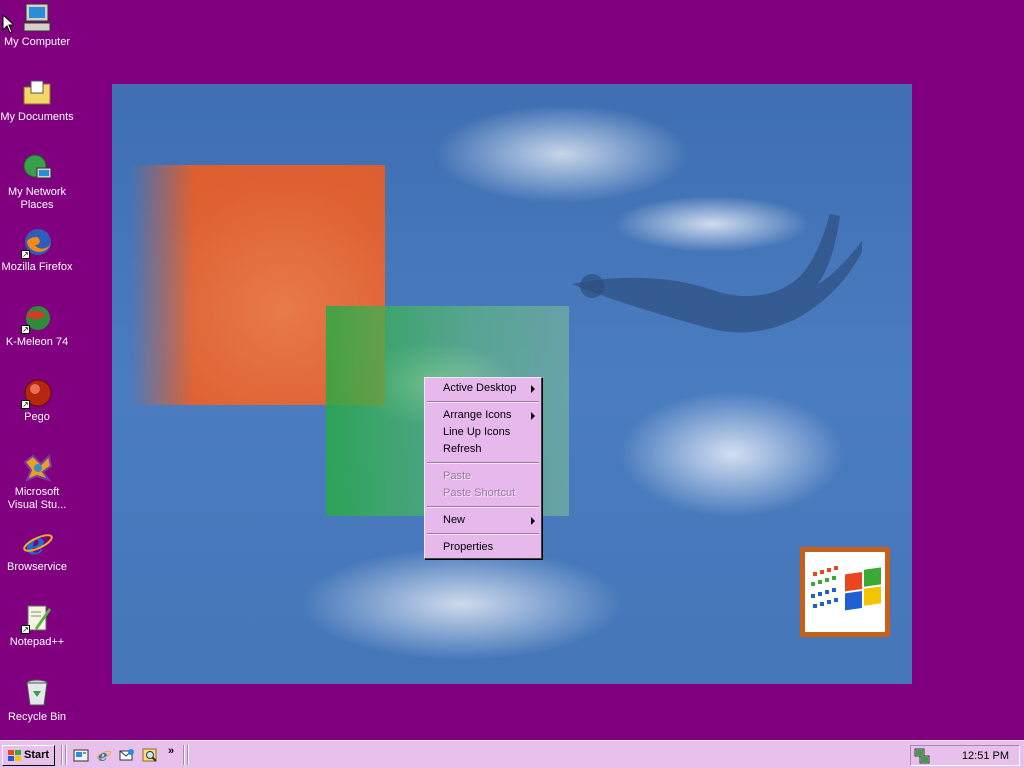 This screenshot has width=1024, height=768. Describe the element at coordinates (845, 592) in the screenshot. I see `windows-logo-image` at that location.